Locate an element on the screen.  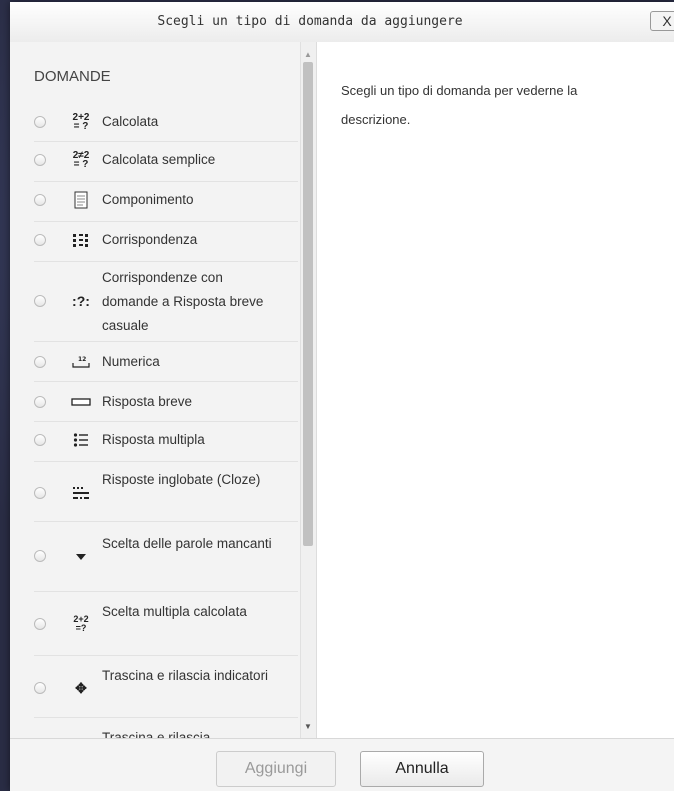
option-label: Numerica is located at coordinates (131, 361).